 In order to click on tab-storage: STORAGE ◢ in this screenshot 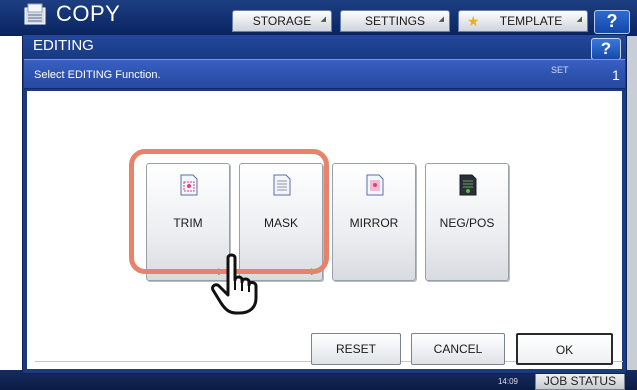, I will do `click(282, 21)`.